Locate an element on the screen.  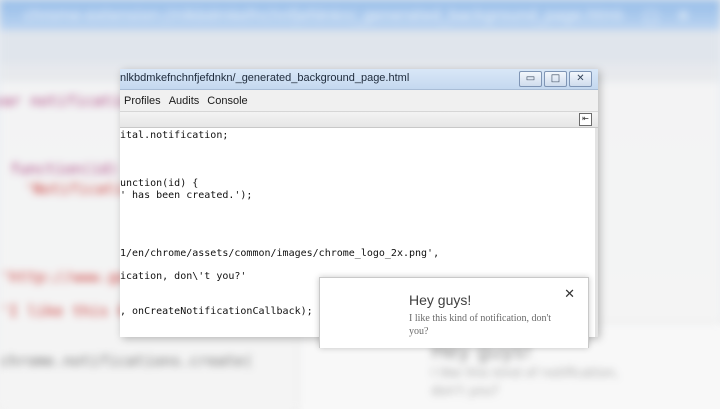
notification-title: Hey guys! is located at coordinates (440, 300).